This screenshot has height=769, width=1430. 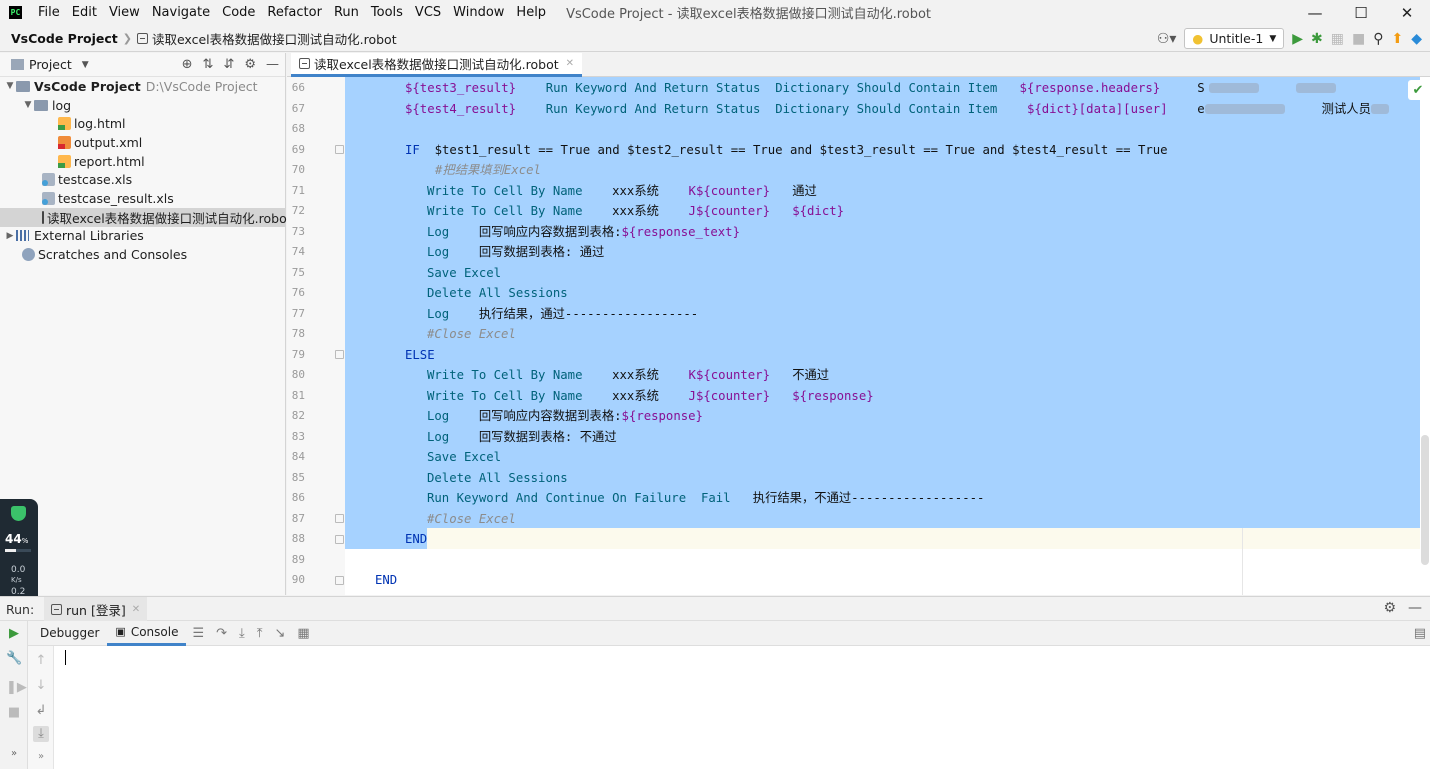 I want to click on code-token: e, so click(x=1201, y=108).